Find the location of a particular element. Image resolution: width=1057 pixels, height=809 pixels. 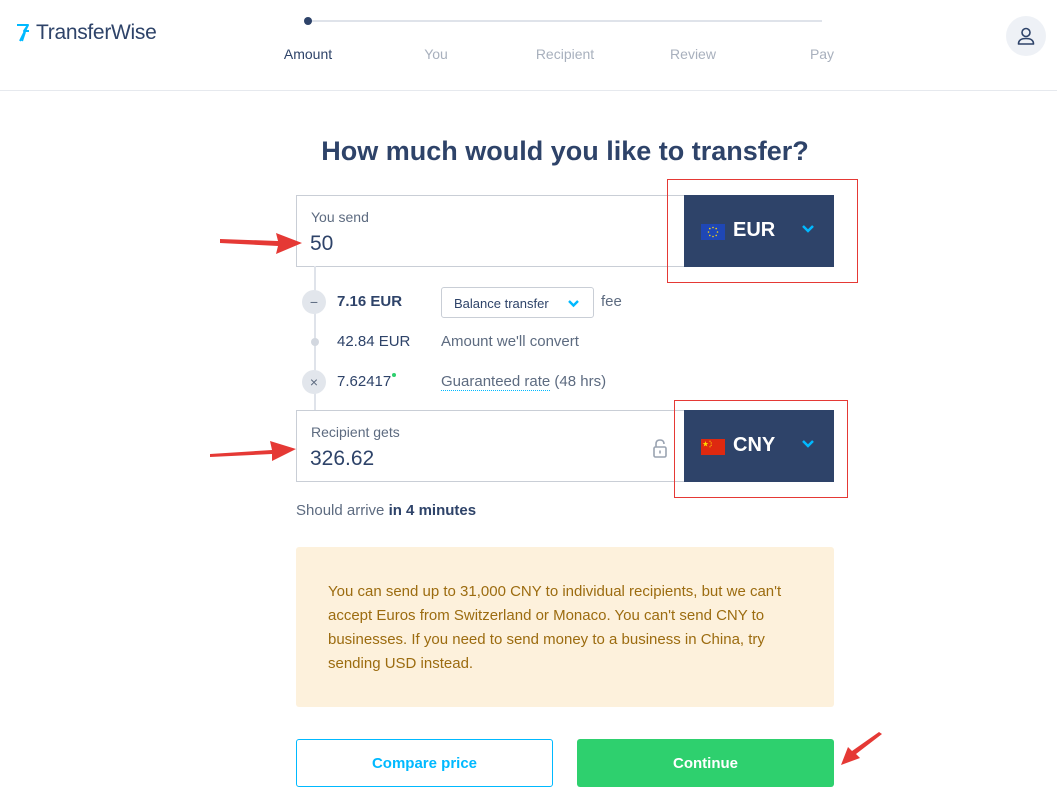

fee-method-select: Balance transfer is located at coordinates (517, 302).